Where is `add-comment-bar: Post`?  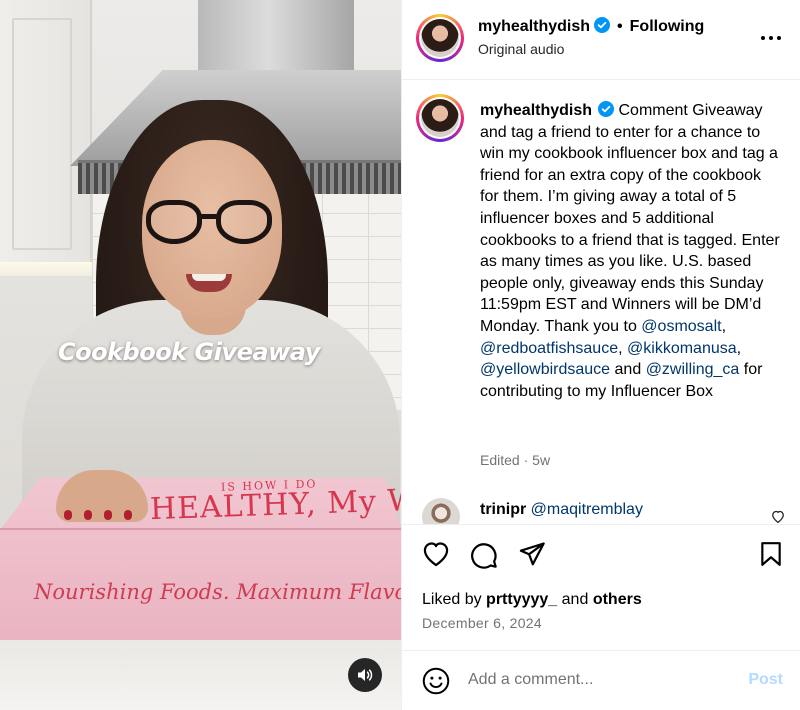
add-comment-bar: Post is located at coordinates (601, 680).